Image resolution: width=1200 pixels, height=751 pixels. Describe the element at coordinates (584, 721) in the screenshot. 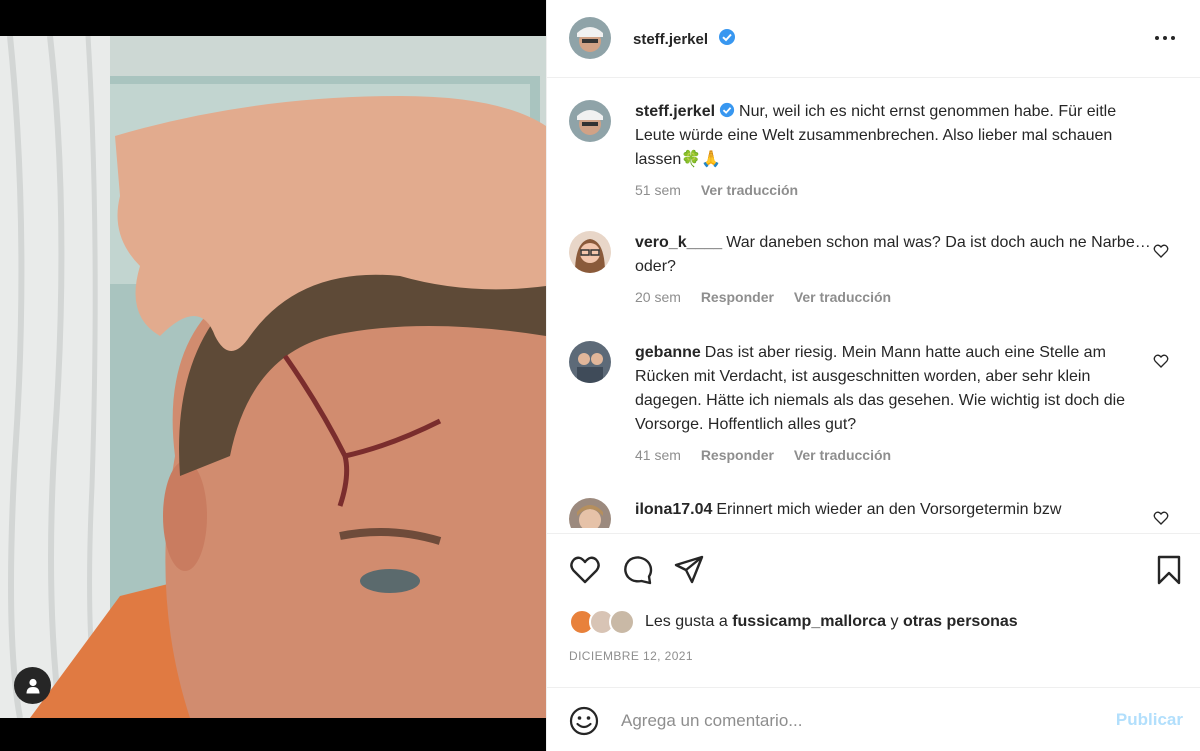

I see `emoji-icon` at that location.